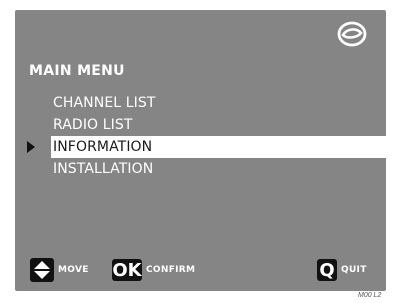 This screenshot has width=396, height=303. I want to click on menu-item-information: INFORMATION, so click(206, 147).